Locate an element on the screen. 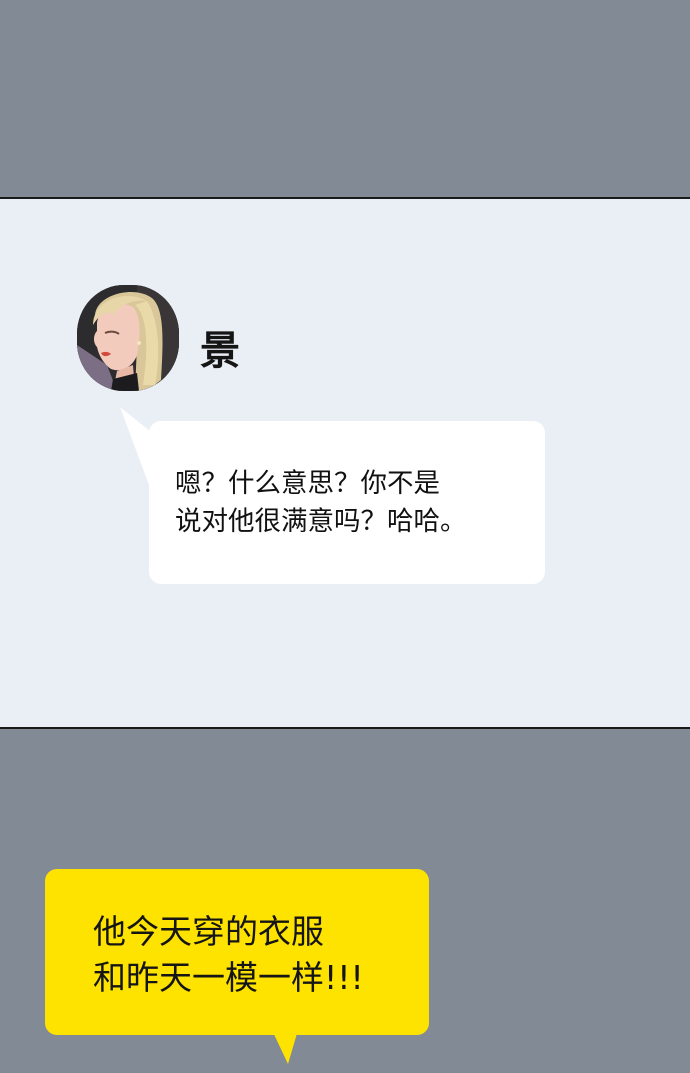  message-line: 嗯？什么意思？你不是 is located at coordinates (307, 483).